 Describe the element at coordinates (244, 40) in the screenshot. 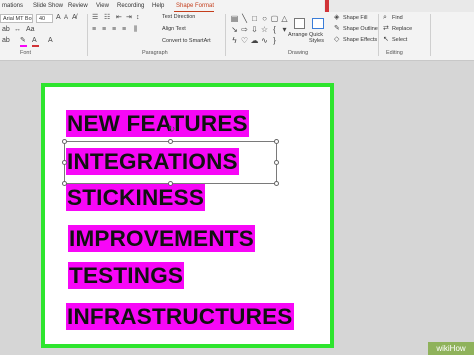

I see `heart-shape-icon: ♡` at that location.